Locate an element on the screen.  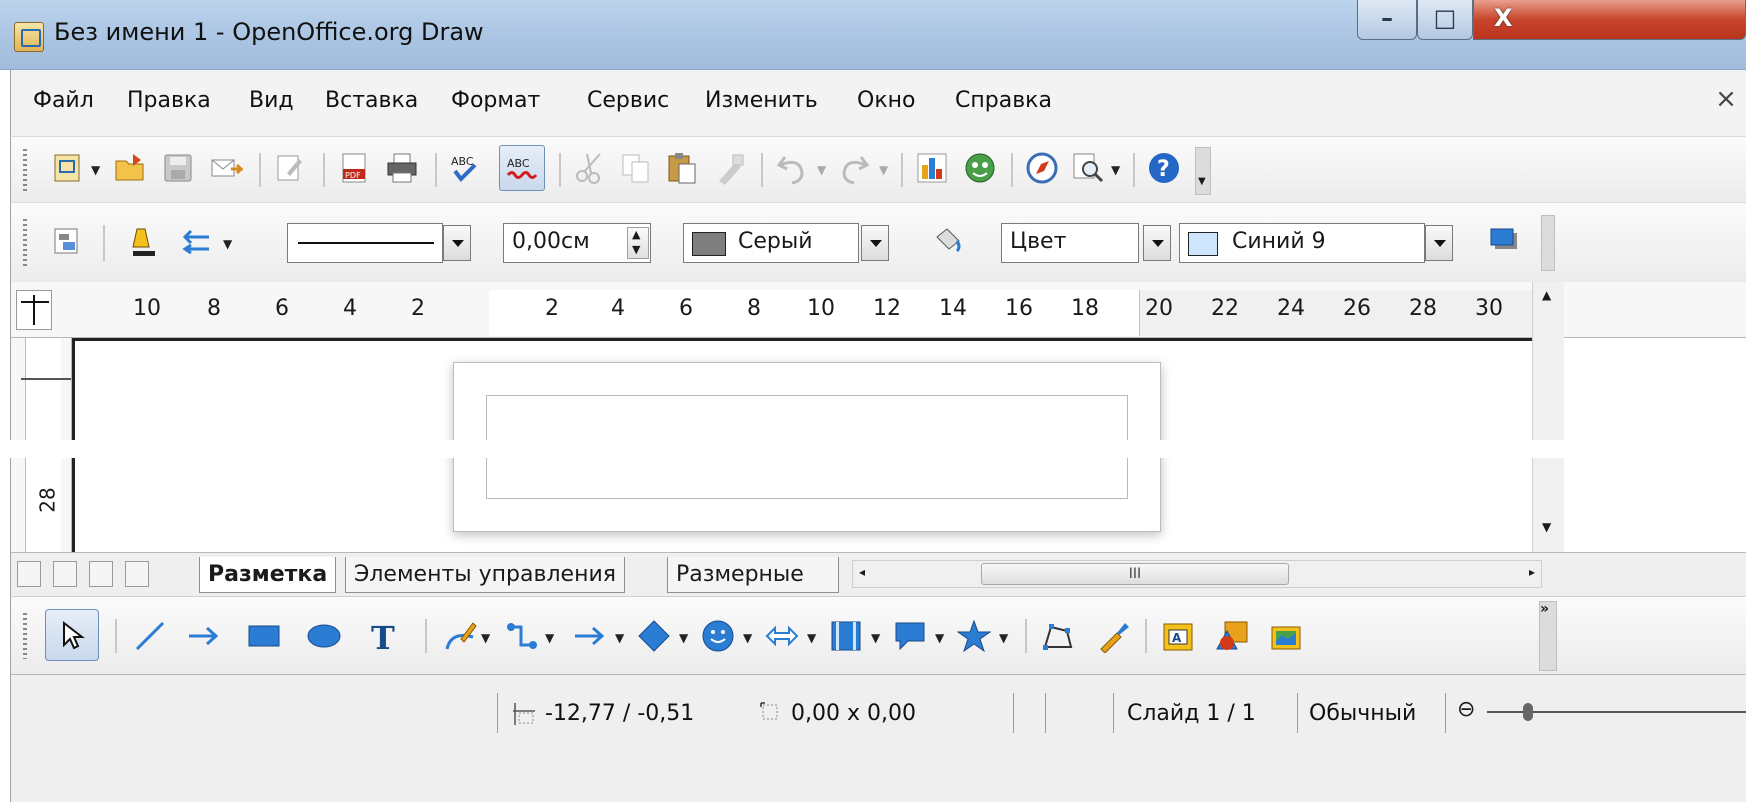
ellipse-icon is located at coordinates (324, 636).